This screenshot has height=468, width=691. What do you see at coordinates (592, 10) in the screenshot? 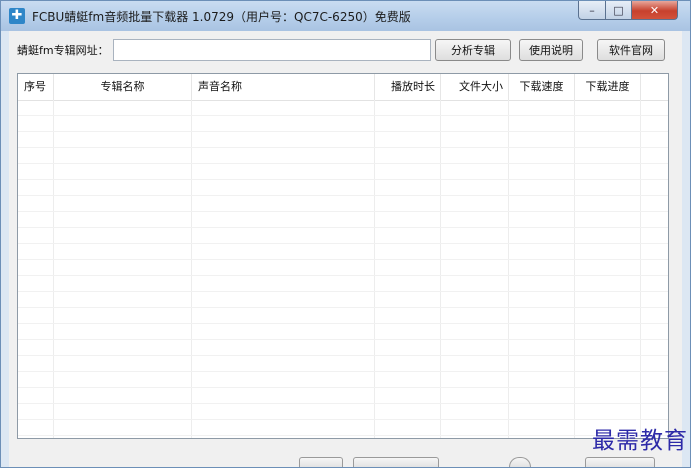
I see `minimize-button: –` at bounding box center [592, 10].